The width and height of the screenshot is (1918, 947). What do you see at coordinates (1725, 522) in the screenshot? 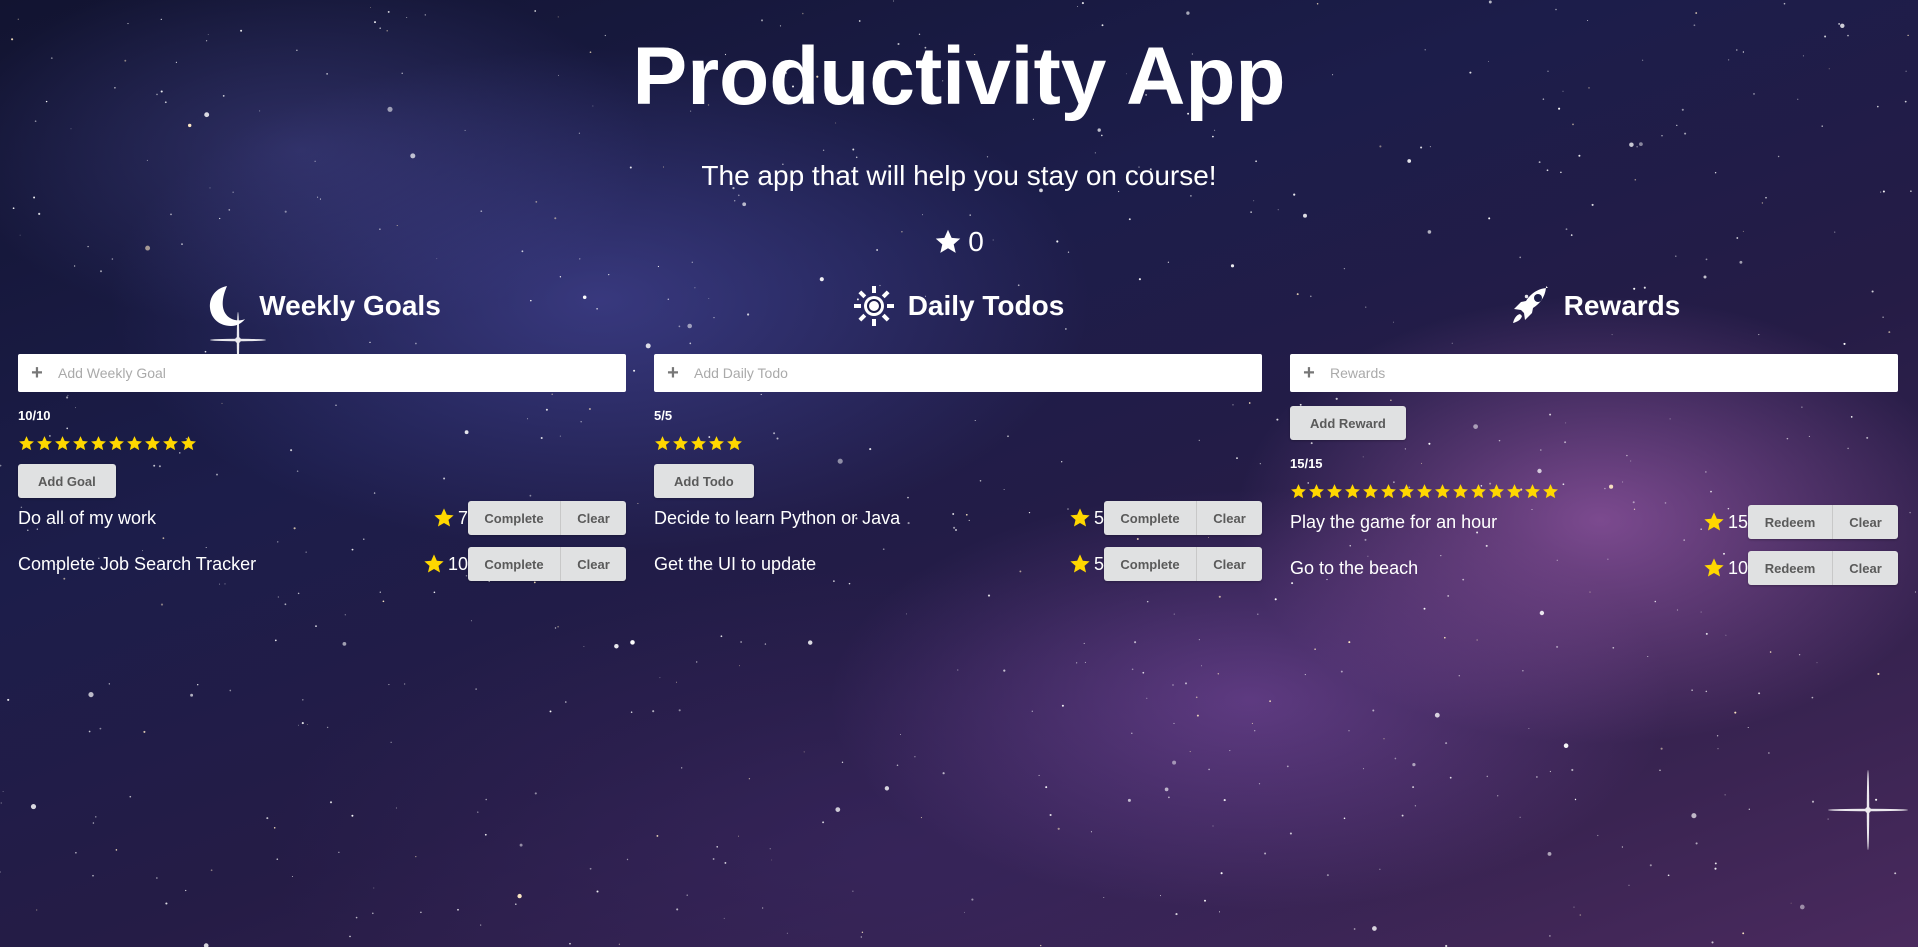
I see `item-points: 15` at bounding box center [1725, 522].